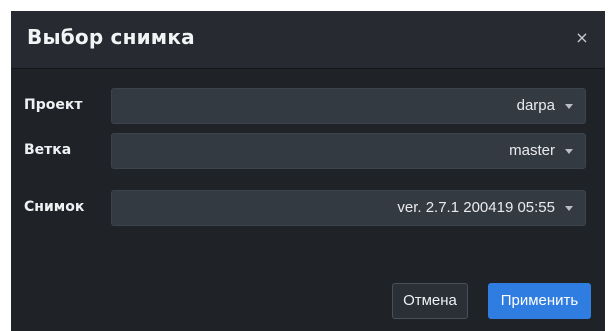 This screenshot has height=331, width=616. Describe the element at coordinates (476, 207) in the screenshot. I see `snapshot-select-value: ver. 2.7.1 200419 05:55` at that location.